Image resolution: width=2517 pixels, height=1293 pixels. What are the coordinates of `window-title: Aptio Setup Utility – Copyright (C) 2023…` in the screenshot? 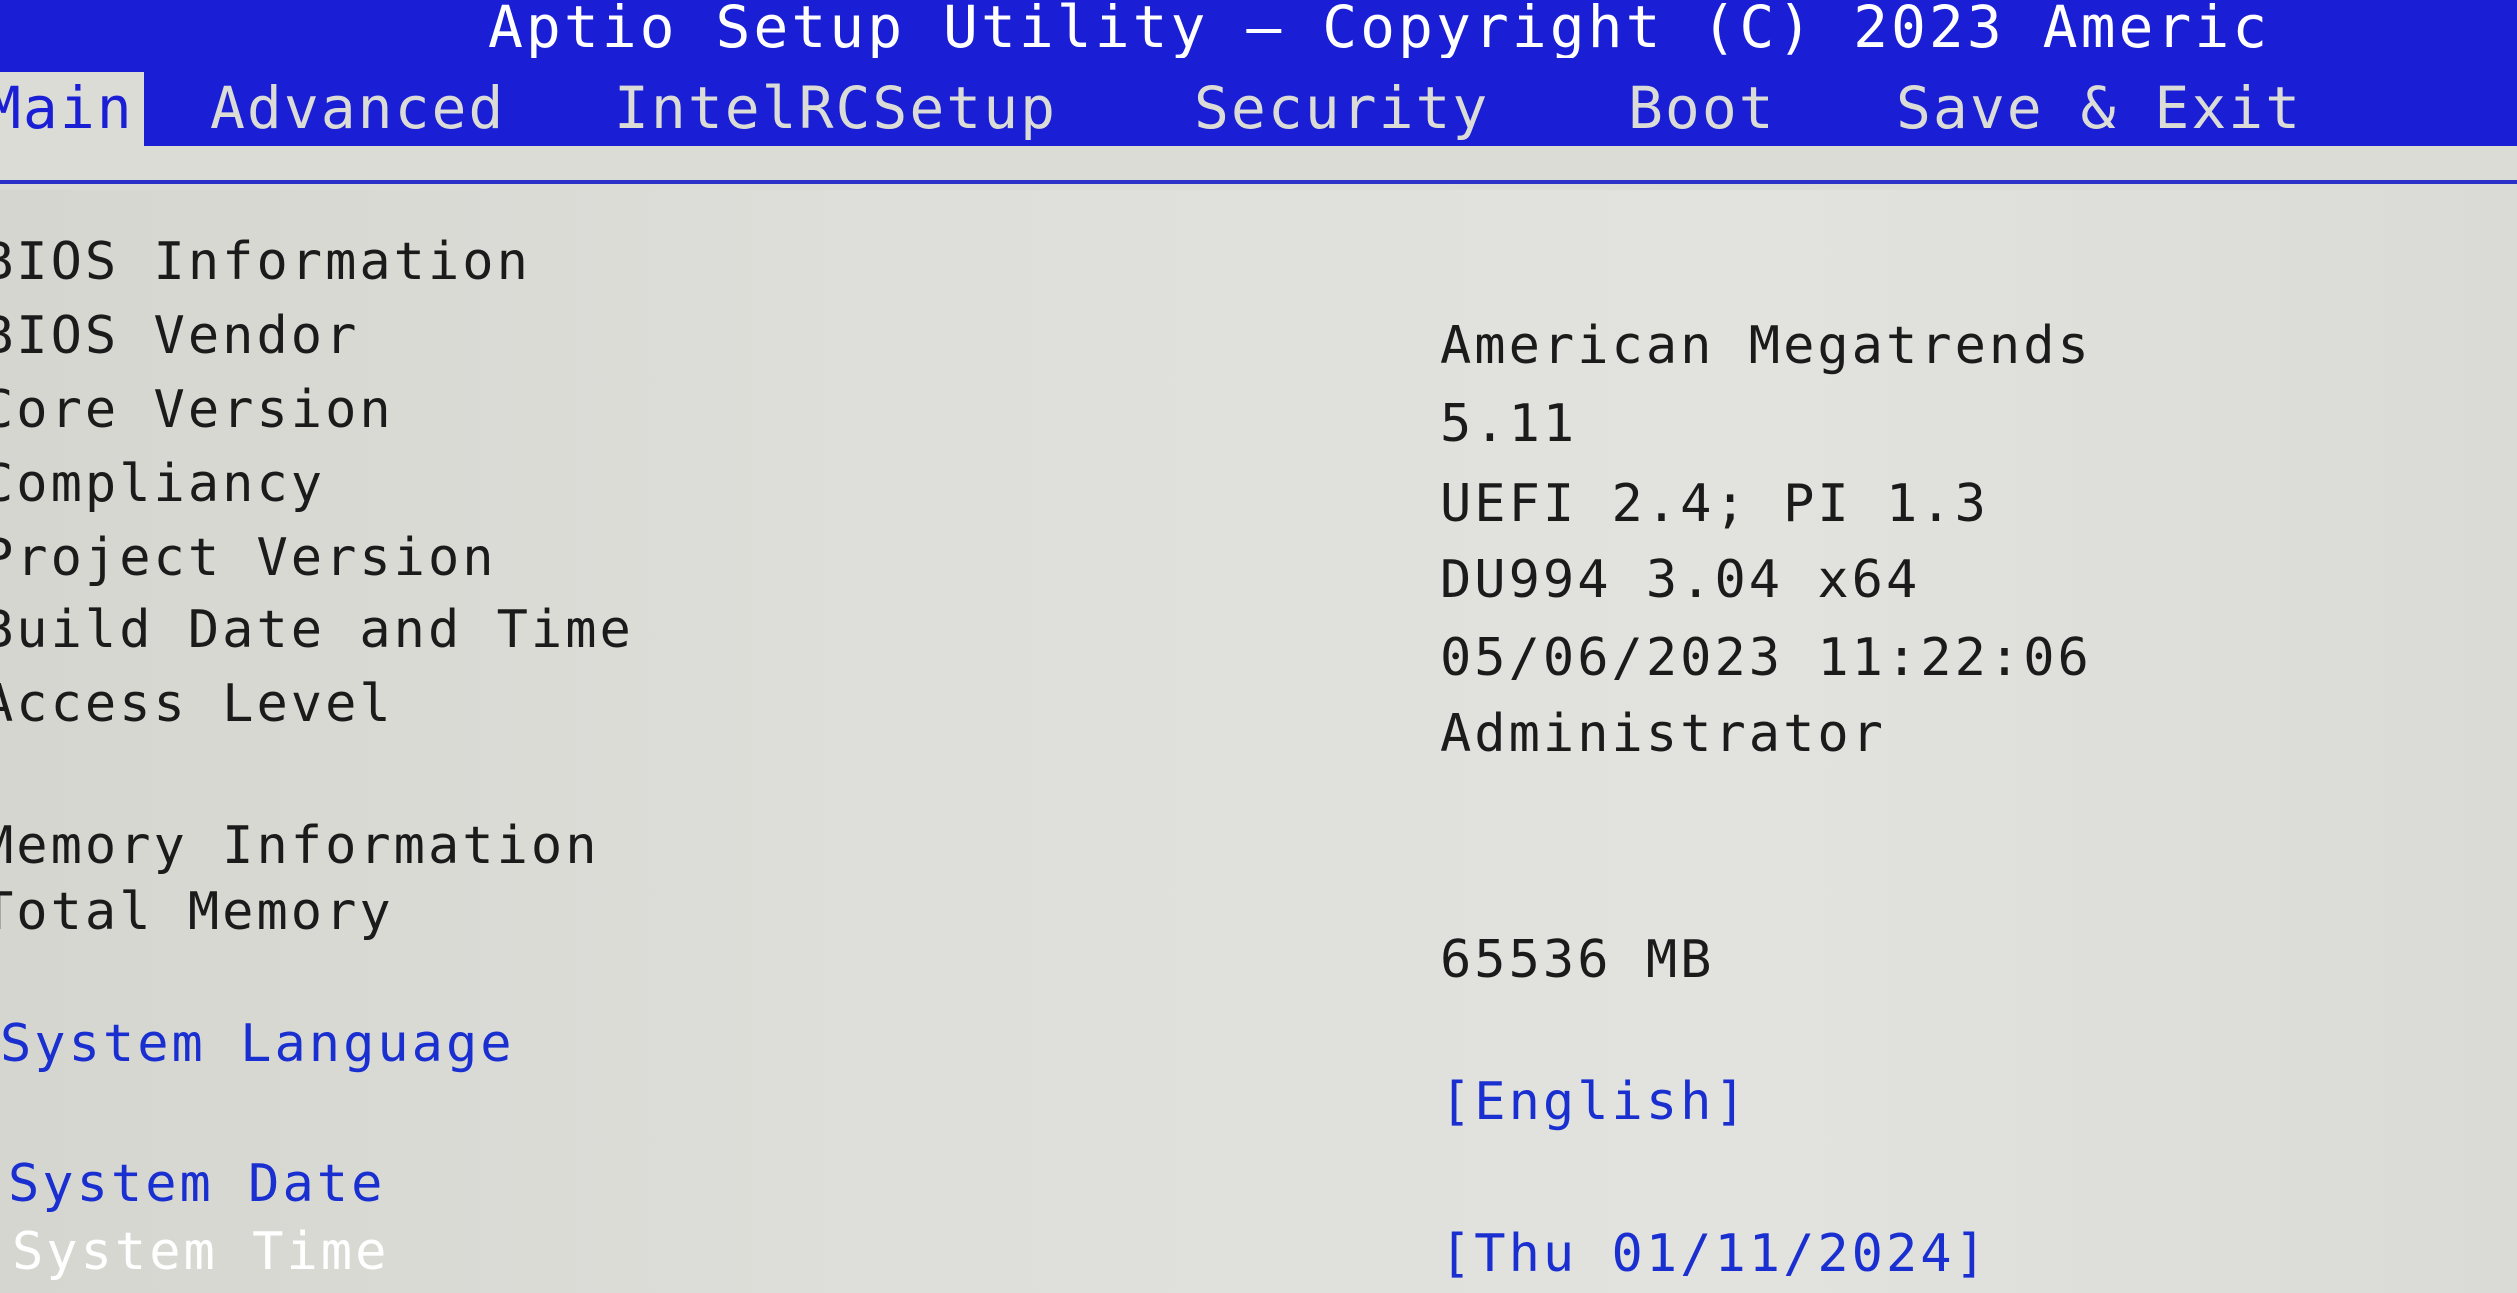 It's located at (1379, 29).